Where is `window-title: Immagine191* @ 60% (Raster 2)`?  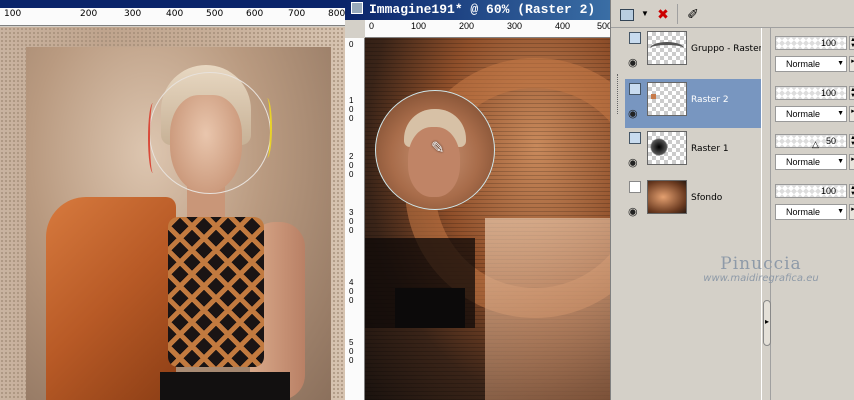 window-title: Immagine191* @ 60% (Raster 2) is located at coordinates (482, 9).